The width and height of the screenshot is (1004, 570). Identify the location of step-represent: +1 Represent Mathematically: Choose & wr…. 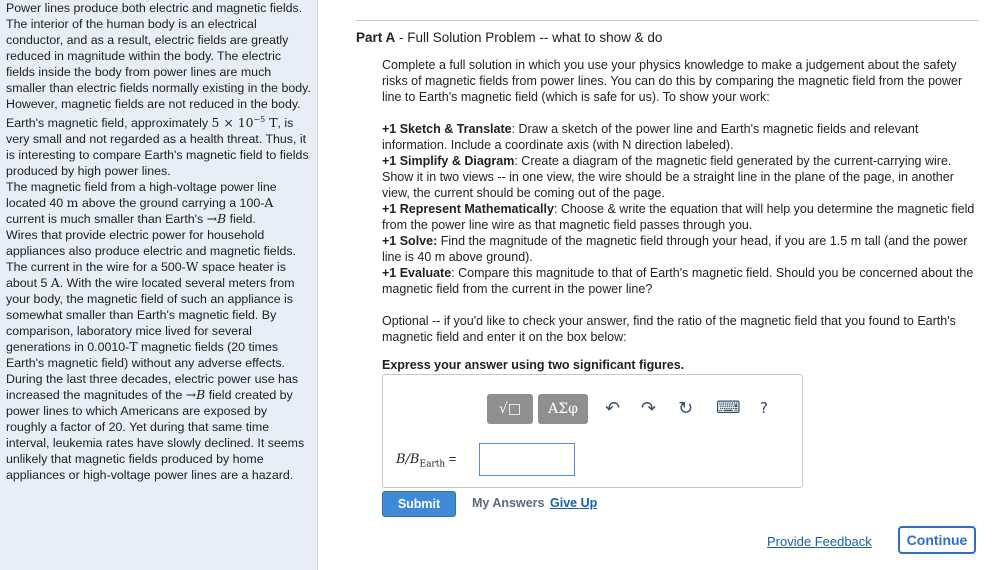
(678, 217).